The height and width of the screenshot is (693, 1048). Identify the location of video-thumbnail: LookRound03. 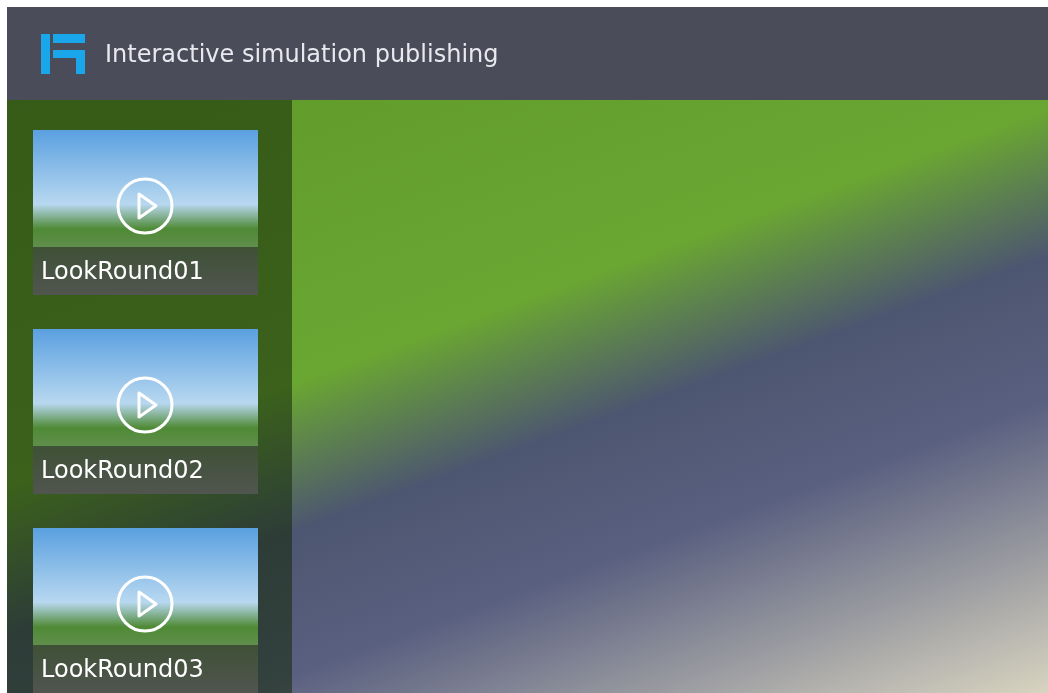
(145, 610).